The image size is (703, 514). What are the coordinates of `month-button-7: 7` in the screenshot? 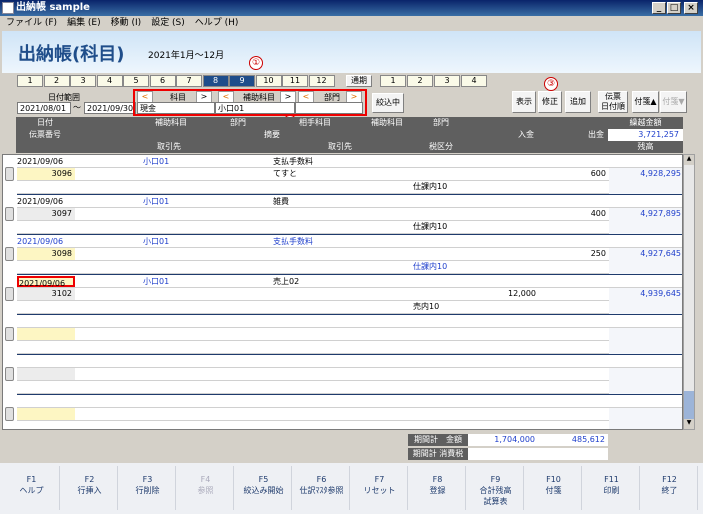 It's located at (189, 81).